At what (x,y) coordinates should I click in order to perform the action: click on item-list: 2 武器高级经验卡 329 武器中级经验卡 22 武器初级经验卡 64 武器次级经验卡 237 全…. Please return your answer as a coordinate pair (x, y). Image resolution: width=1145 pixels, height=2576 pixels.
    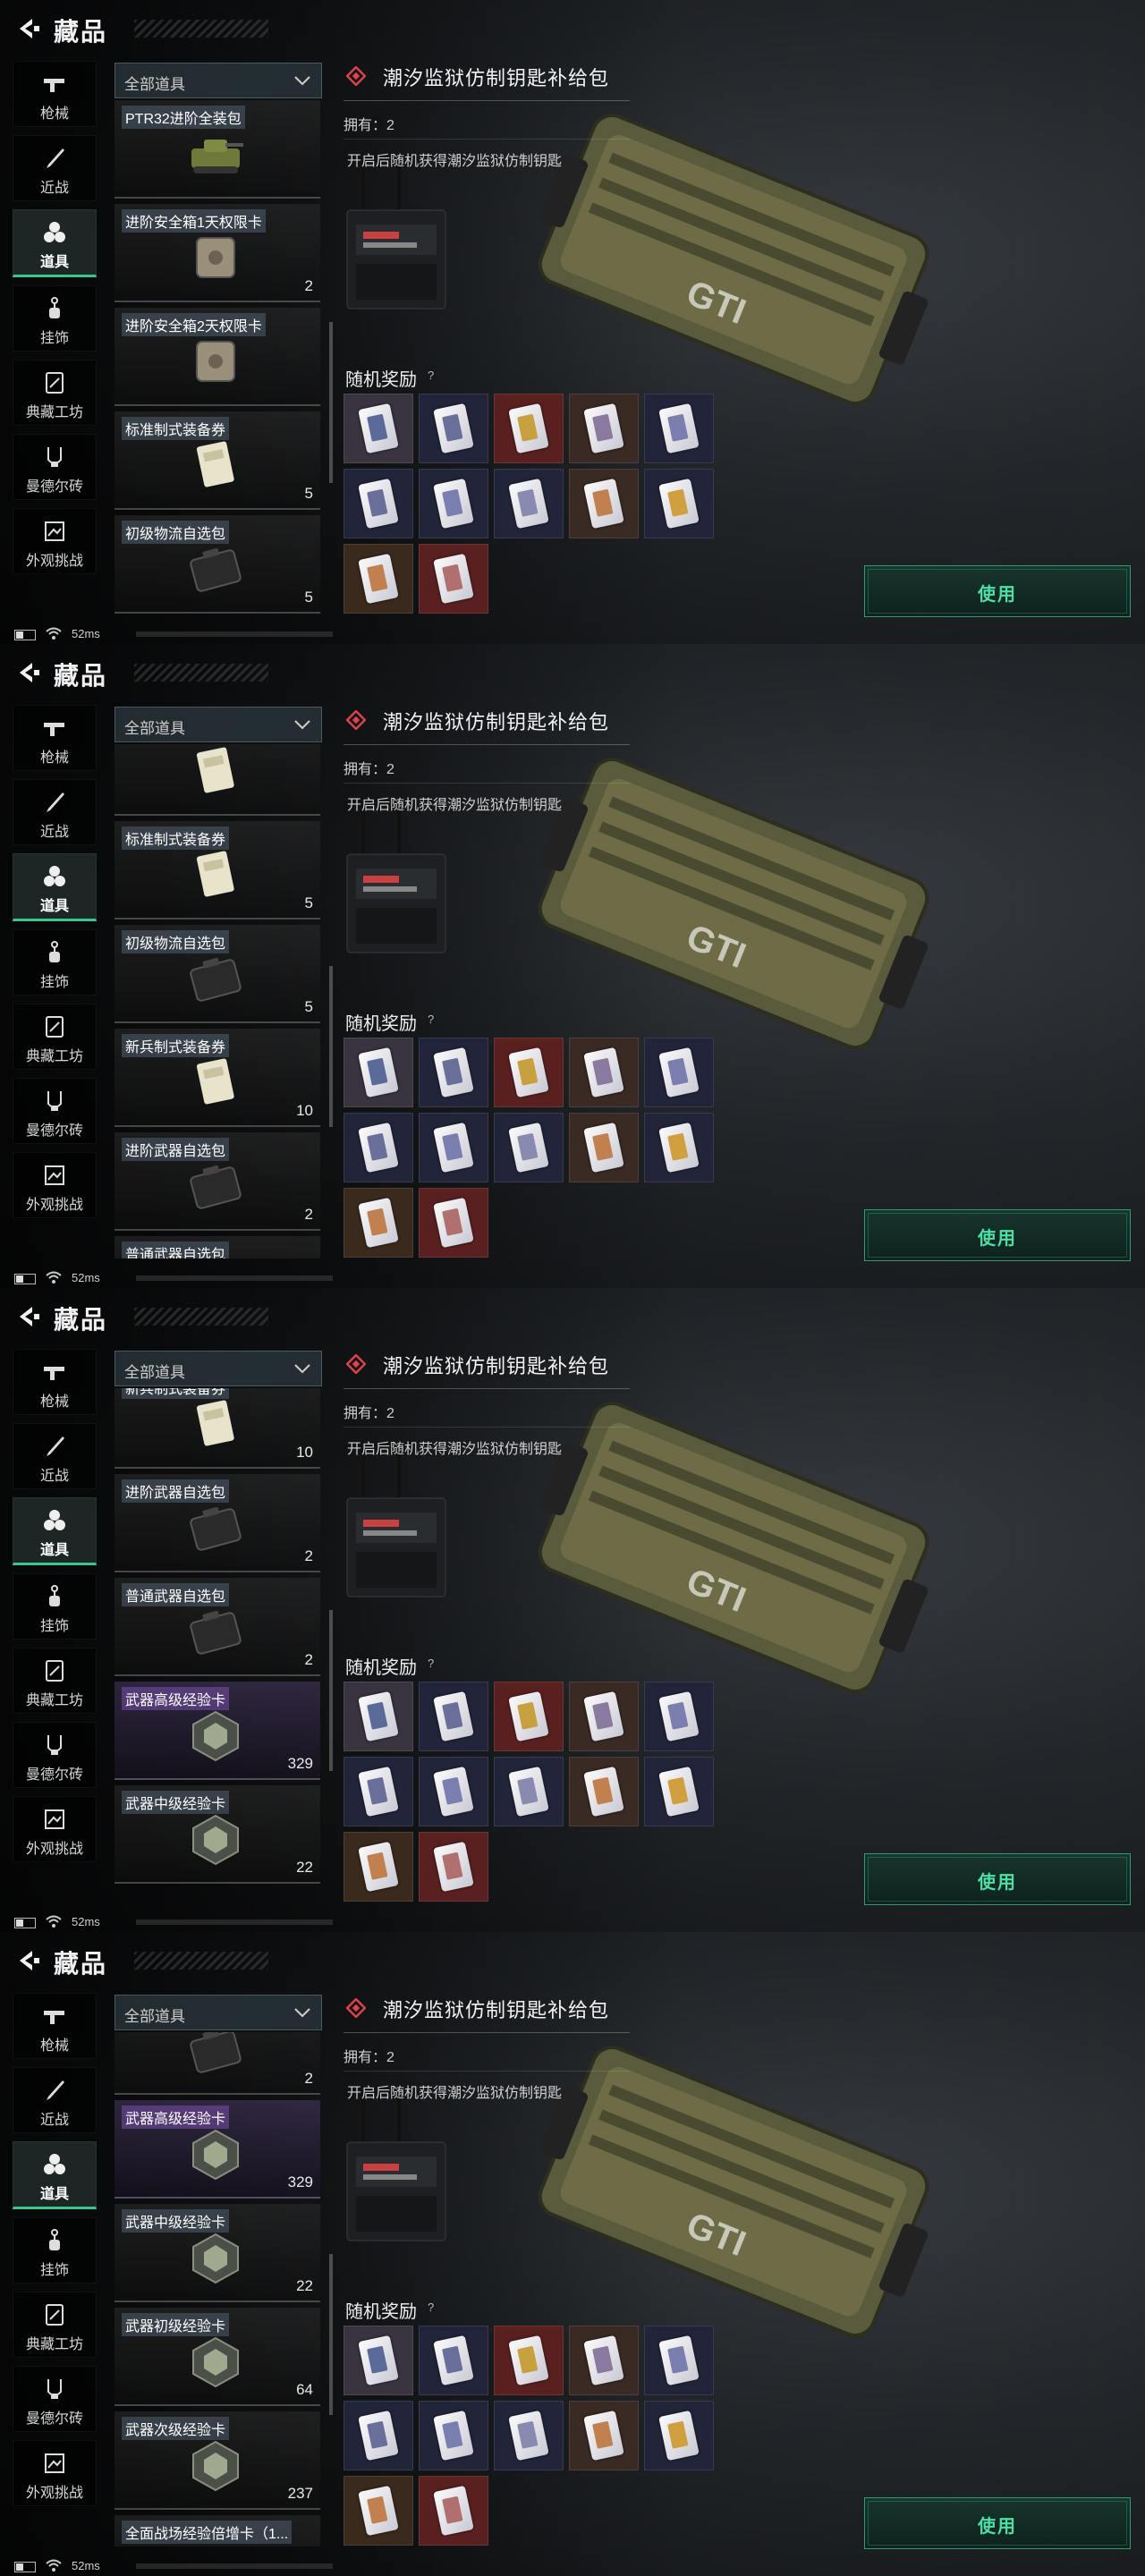
    Looking at the image, I should click on (219, 2289).